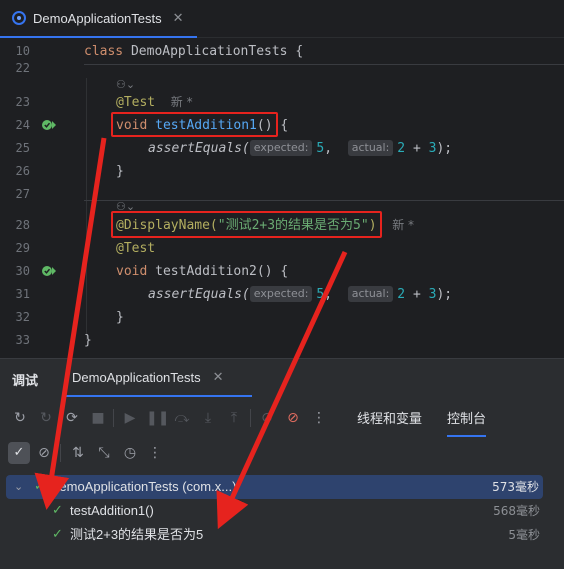  I want to click on line-number: 27, so click(22, 194).